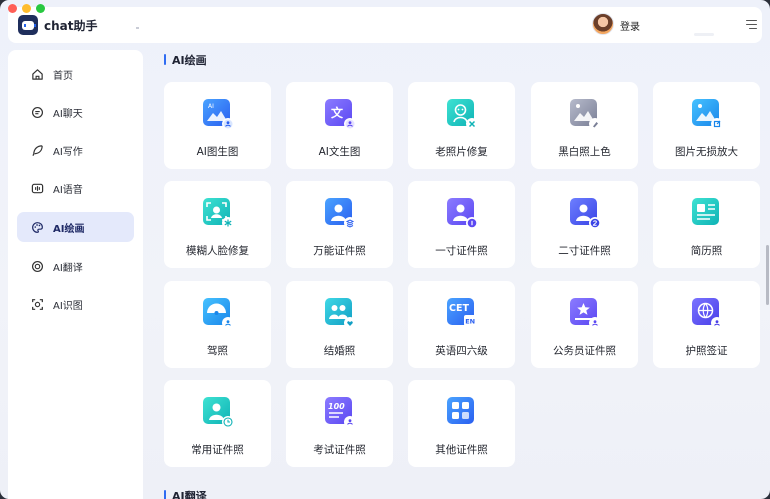  I want to click on driver-license-icon, so click(218, 313).